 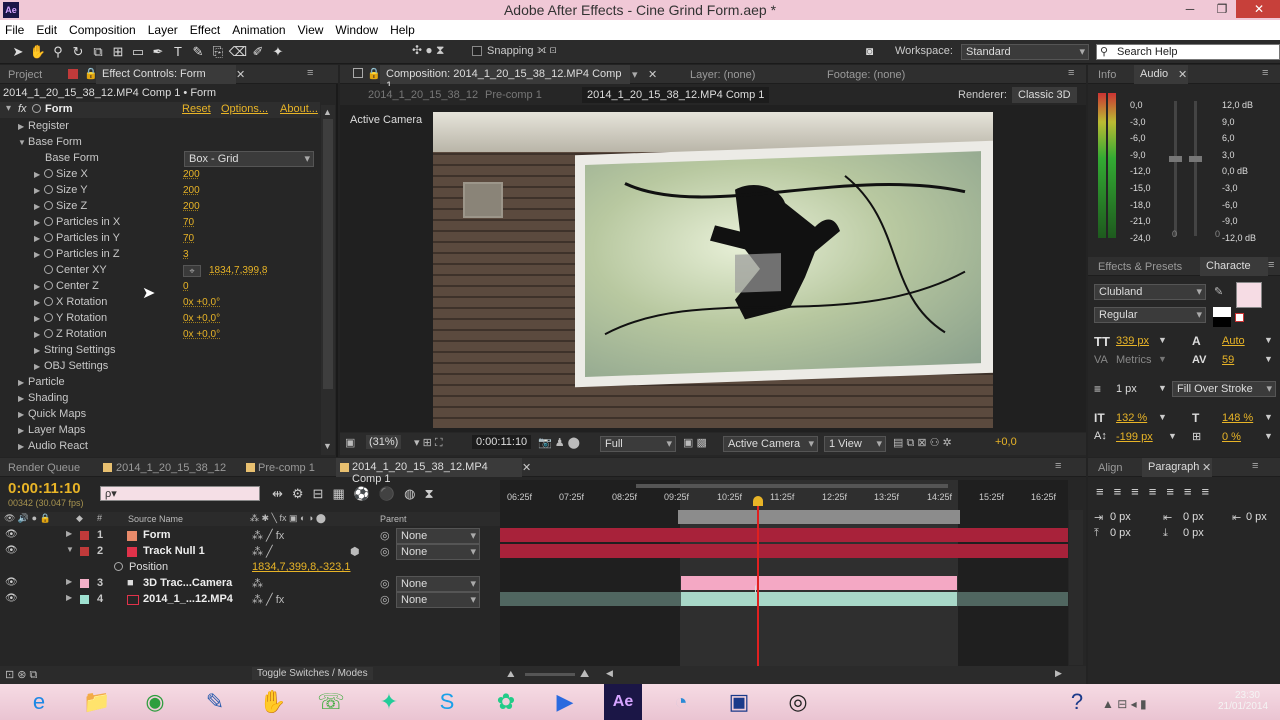 I want to click on audio-slider-left, so click(x=1175, y=168).